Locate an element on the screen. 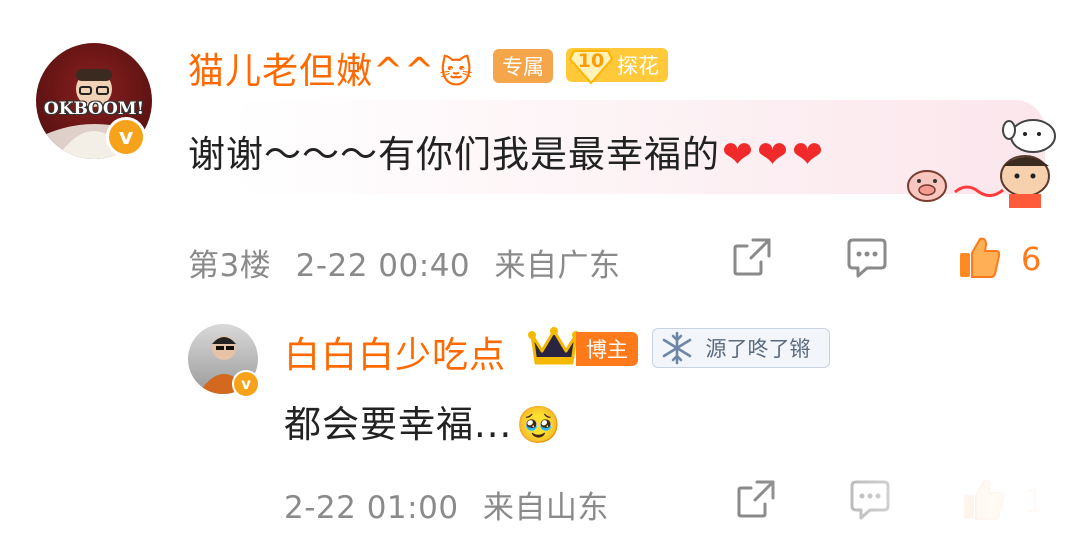 This screenshot has height=556, width=1080. heart-icons: ❤❤❤ is located at coordinates (775, 154).